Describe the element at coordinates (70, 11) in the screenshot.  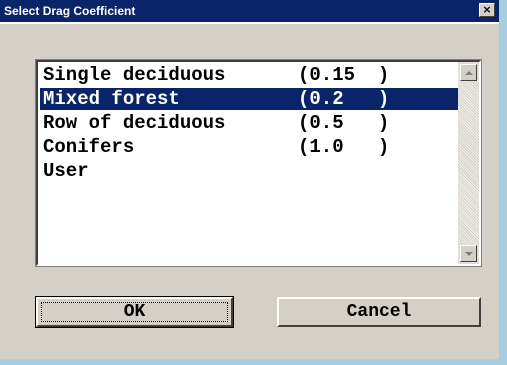
I see `window-title: Select Drag Coefficient` at that location.